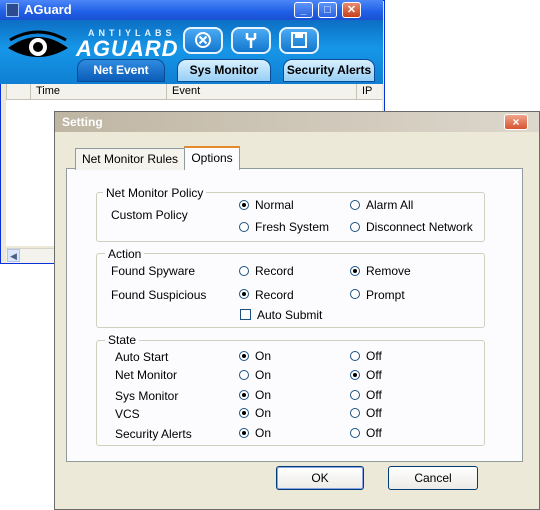 This screenshot has height=510, width=540. Describe the element at coordinates (153, 271) in the screenshot. I see `found-spyware-label: Found Spyware` at that location.